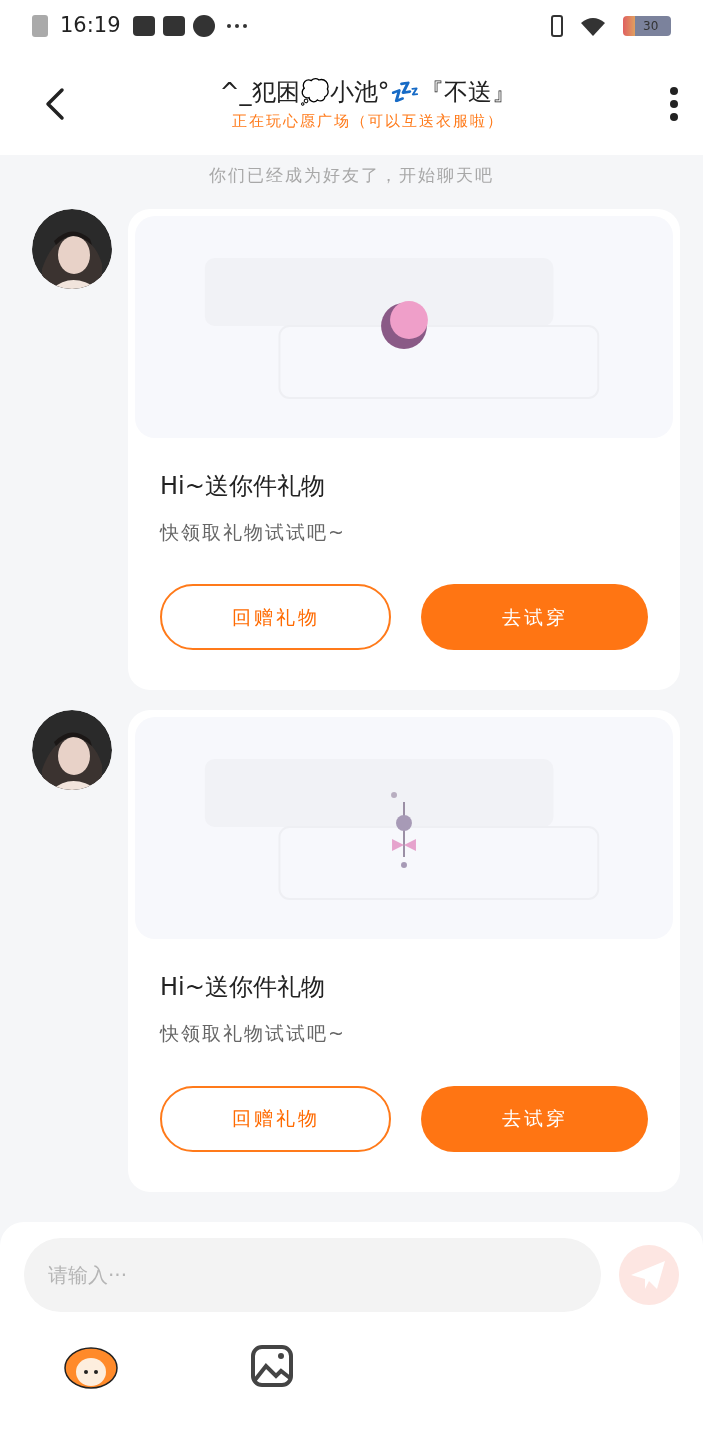 The height and width of the screenshot is (1429, 703). I want to click on chat-title: ^_犯困💭小池°💤『不送』, so click(367, 93).